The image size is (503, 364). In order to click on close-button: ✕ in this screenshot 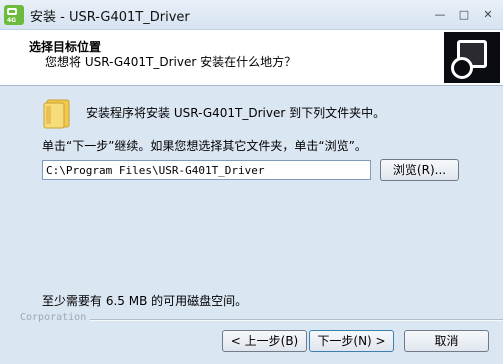, I will do `click(488, 15)`.